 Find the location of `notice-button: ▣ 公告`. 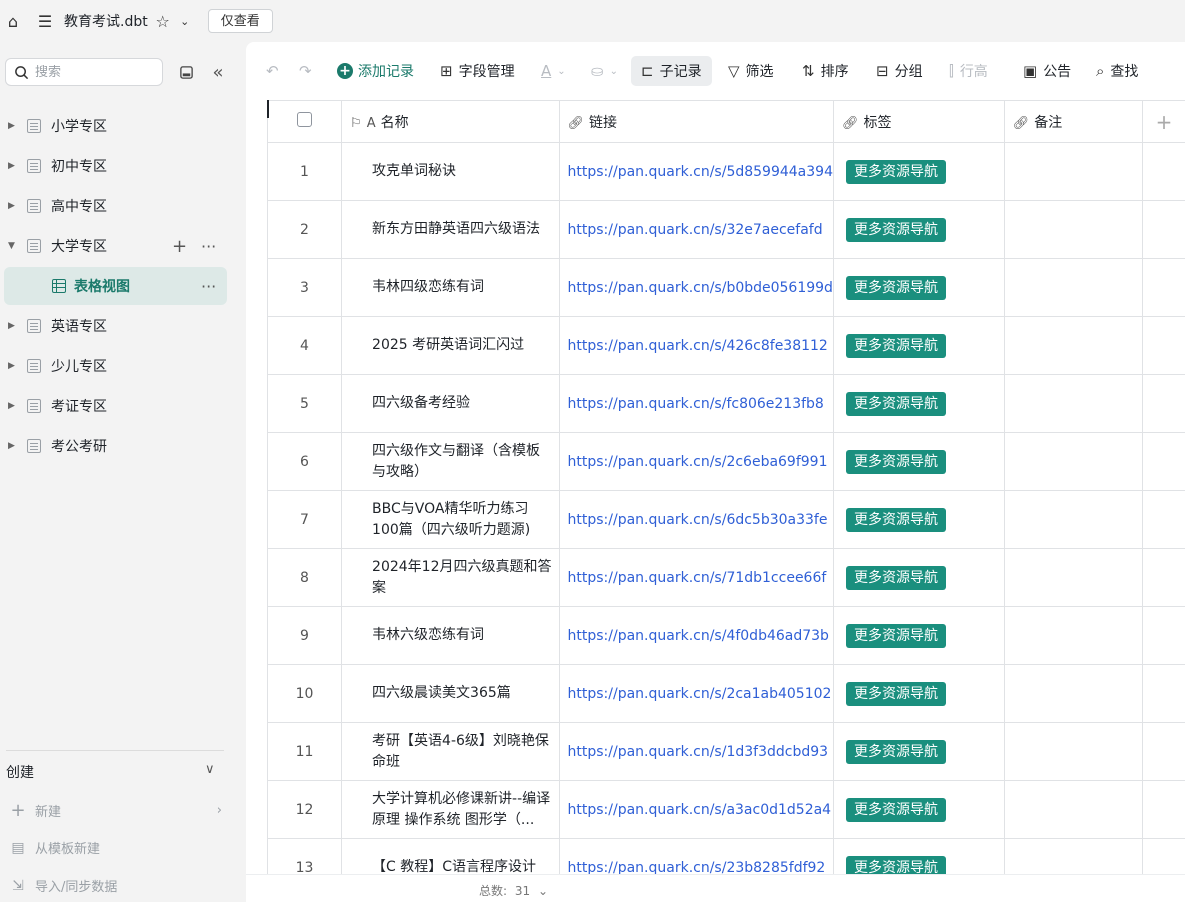

notice-button: ▣ 公告 is located at coordinates (1047, 71).